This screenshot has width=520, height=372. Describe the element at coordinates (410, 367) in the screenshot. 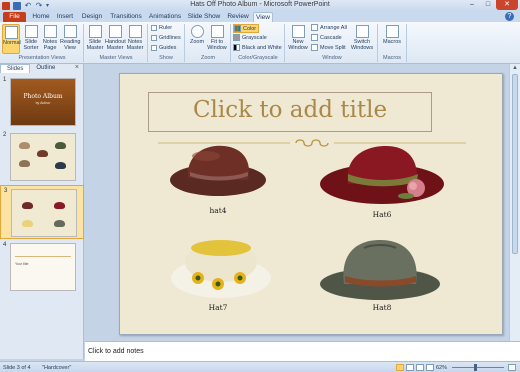

I see `slide-sorter-status-icon` at that location.